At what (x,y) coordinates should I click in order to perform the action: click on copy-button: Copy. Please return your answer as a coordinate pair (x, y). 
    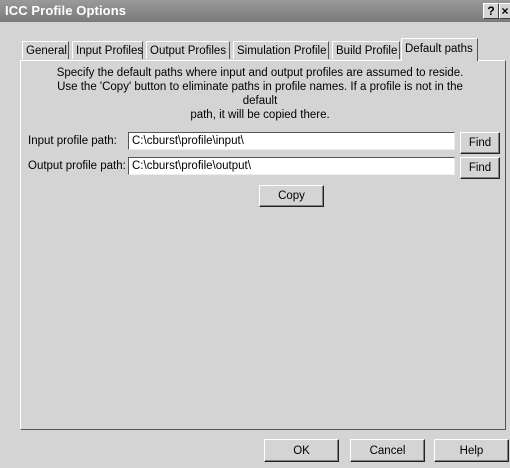
    Looking at the image, I should click on (291, 196).